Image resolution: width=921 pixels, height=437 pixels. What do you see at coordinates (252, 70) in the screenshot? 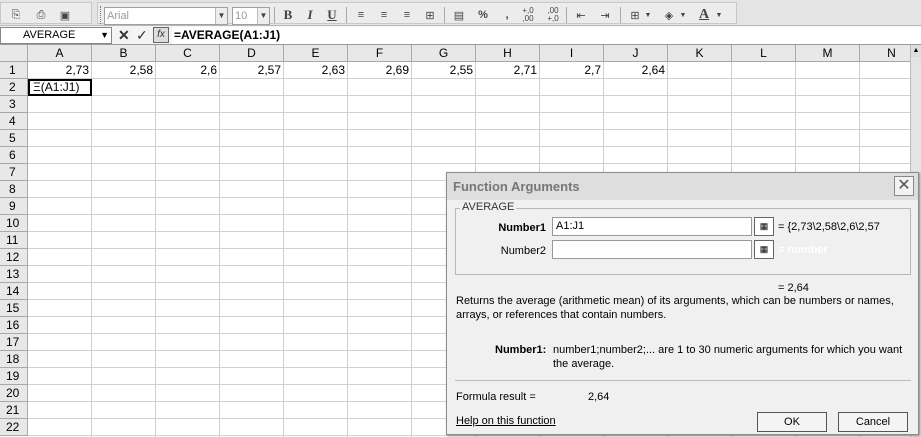
I see `cell-value: 2,57` at bounding box center [252, 70].